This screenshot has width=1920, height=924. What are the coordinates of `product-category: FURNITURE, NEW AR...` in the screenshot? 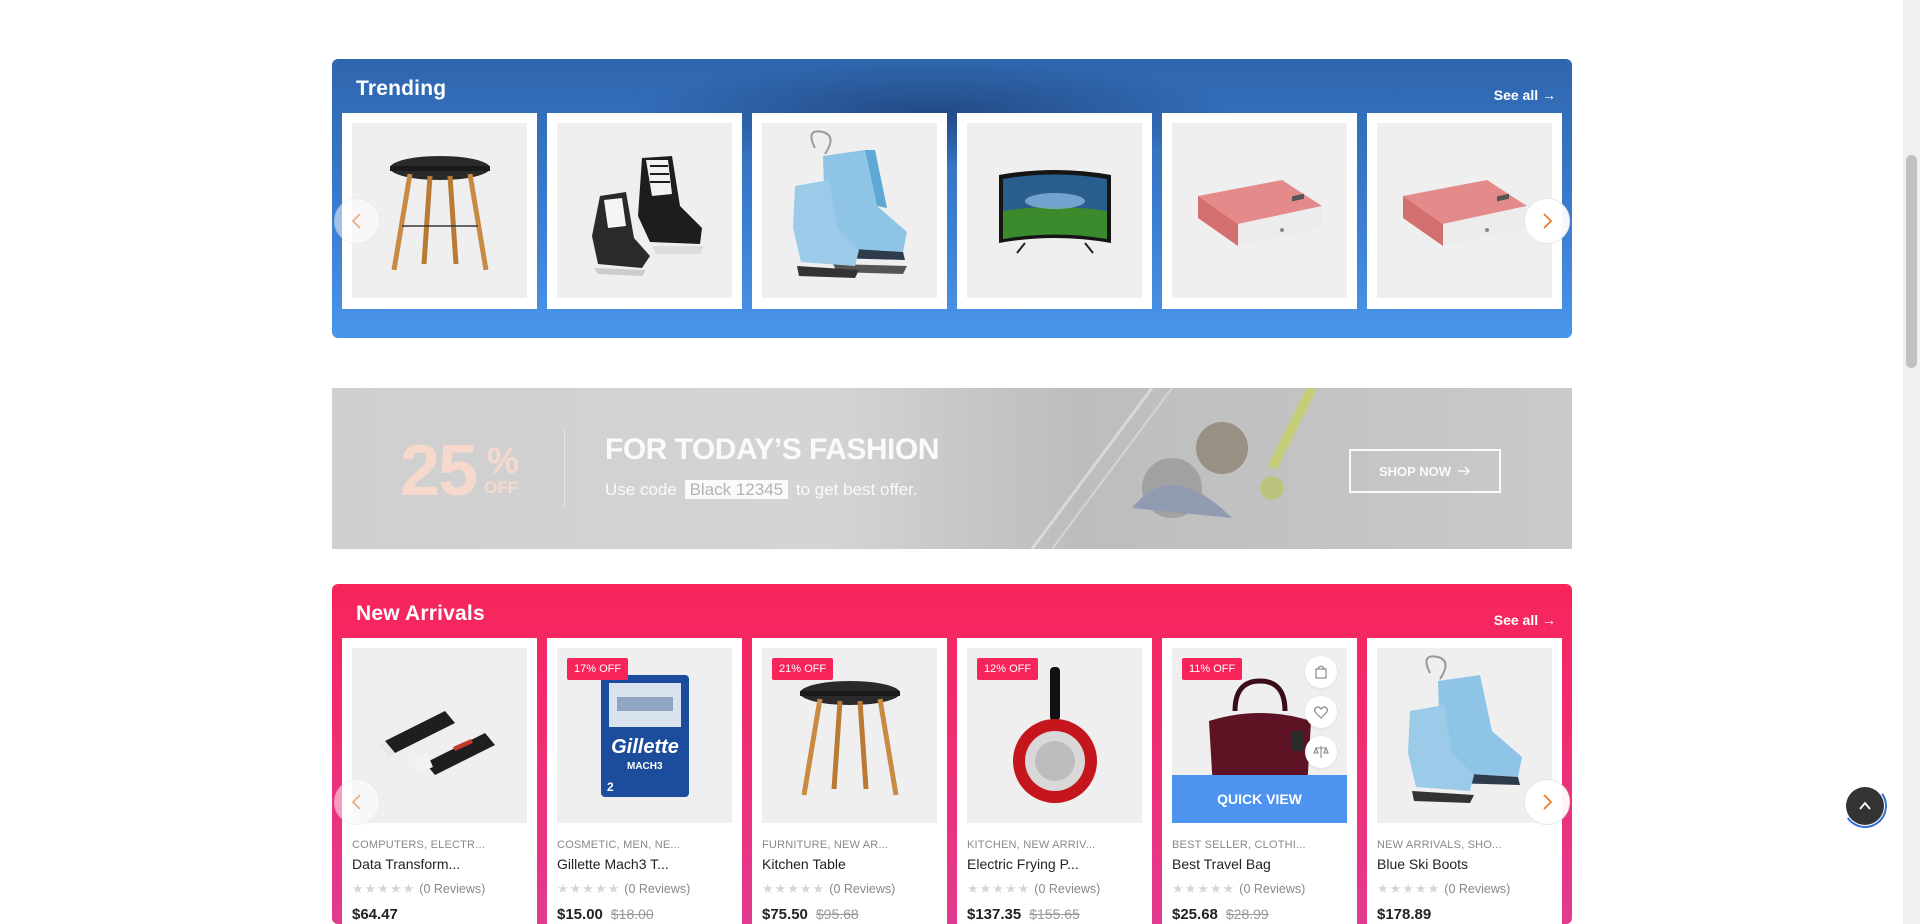 It's located at (825, 845).